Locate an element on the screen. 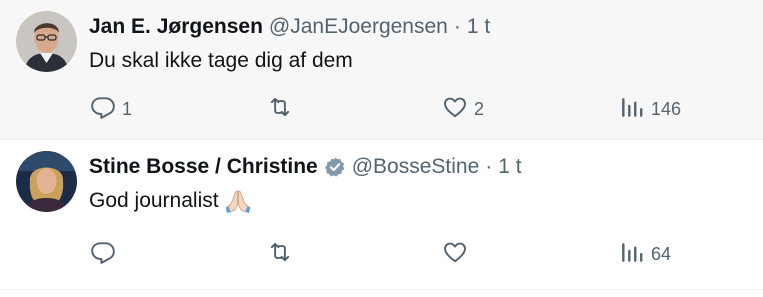 Image resolution: width=763 pixels, height=297 pixels. reply-button is located at coordinates (106, 254).